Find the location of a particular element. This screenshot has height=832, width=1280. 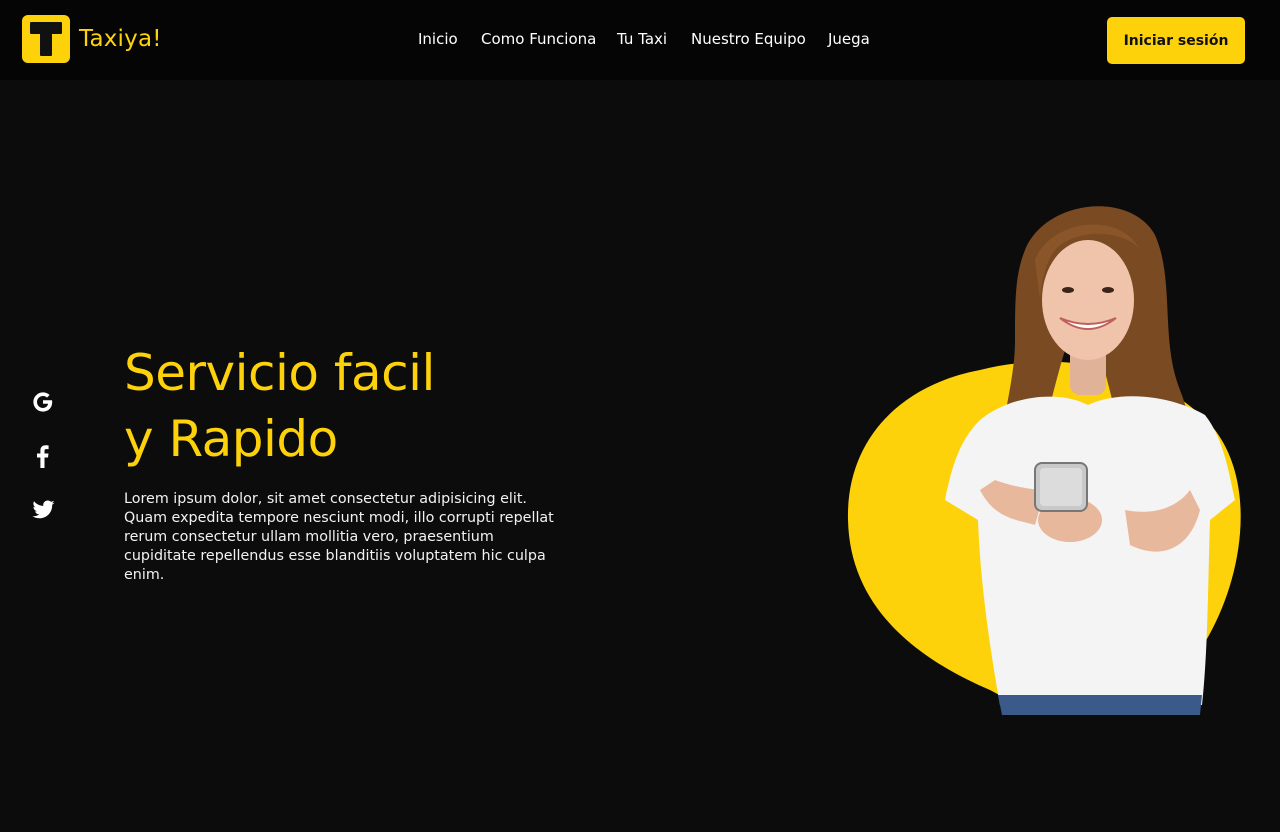

nav-link-juega: Juega is located at coordinates (849, 39).